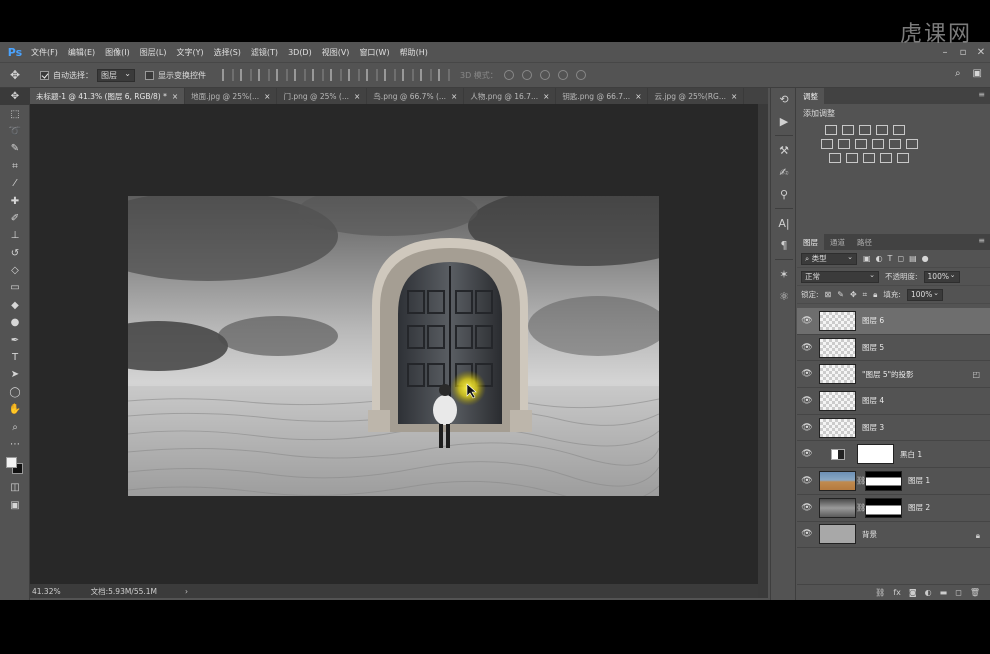 This screenshot has width=990, height=654. Describe the element at coordinates (893, 375) in the screenshot. I see `layer-row: 👁︎ "图层 5"的投影 ◰` at that location.